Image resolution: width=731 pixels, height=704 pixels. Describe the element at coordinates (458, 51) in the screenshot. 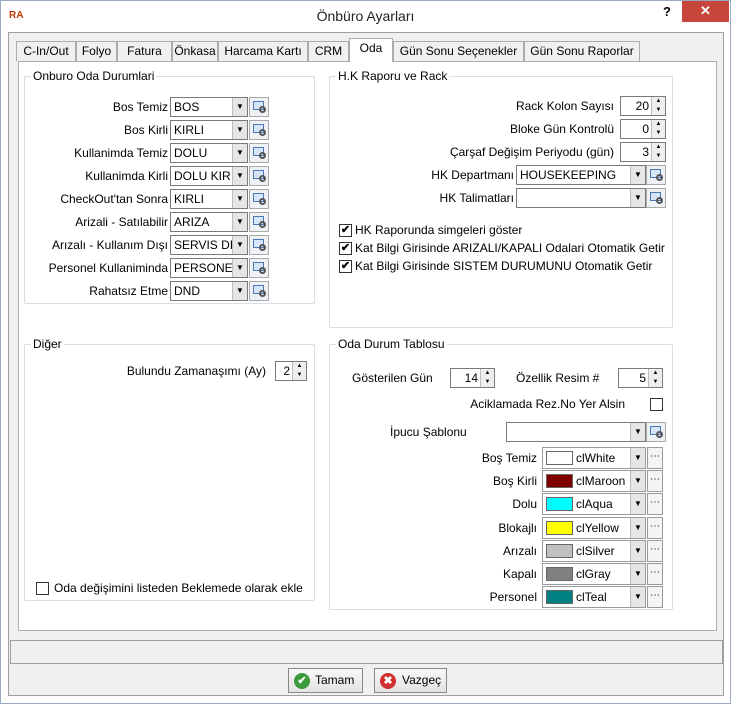

I see `tab-7: Gün Sonu Seçenekler` at that location.